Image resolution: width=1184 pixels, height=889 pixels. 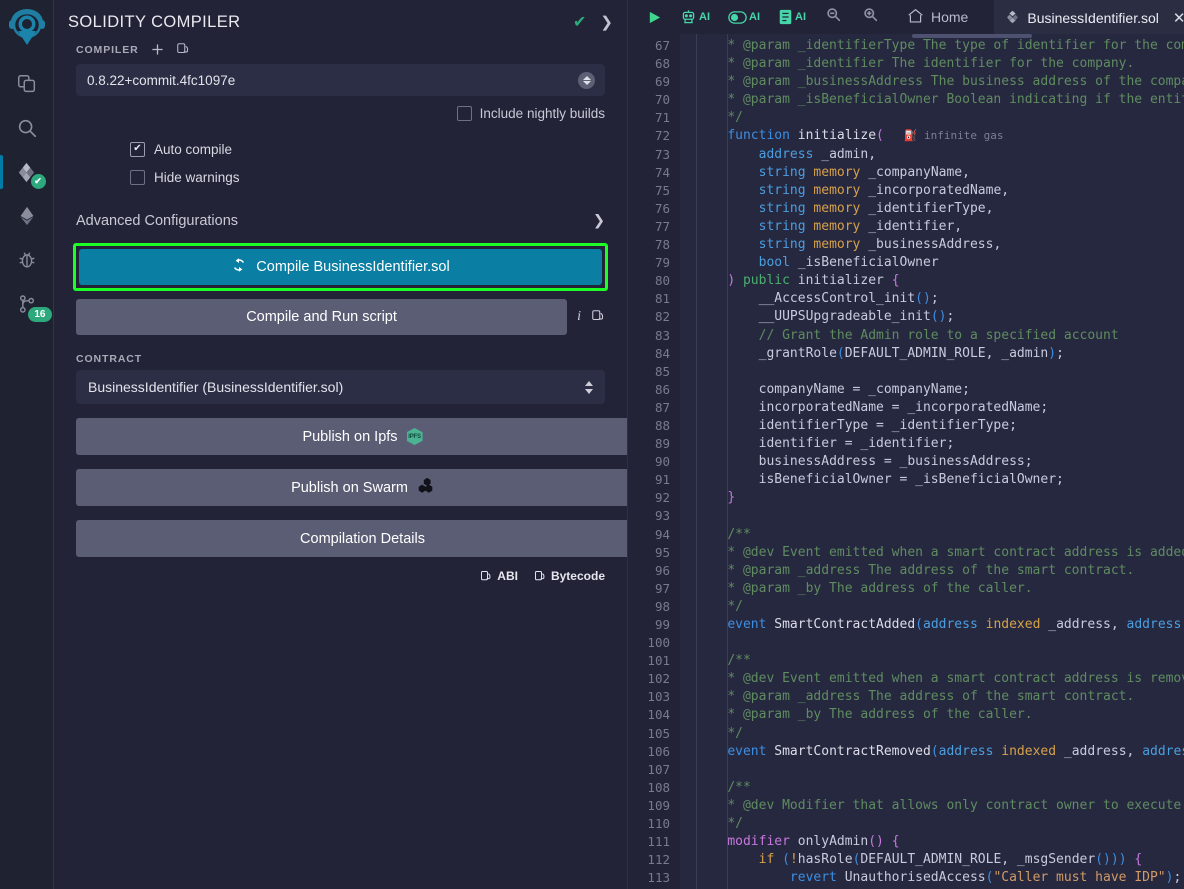 I want to click on sidebar-item-debugger, so click(x=27, y=260).